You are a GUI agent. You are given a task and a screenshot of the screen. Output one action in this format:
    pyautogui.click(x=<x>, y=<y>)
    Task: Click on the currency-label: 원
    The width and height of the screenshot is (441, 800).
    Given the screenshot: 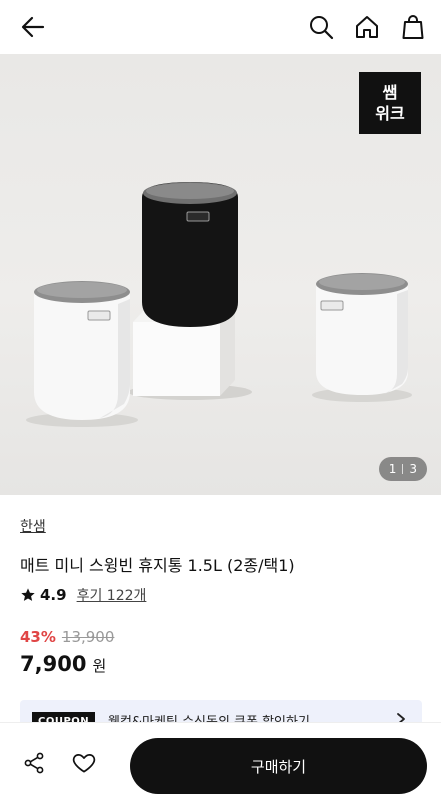 What is the action you would take?
    pyautogui.click(x=99, y=666)
    